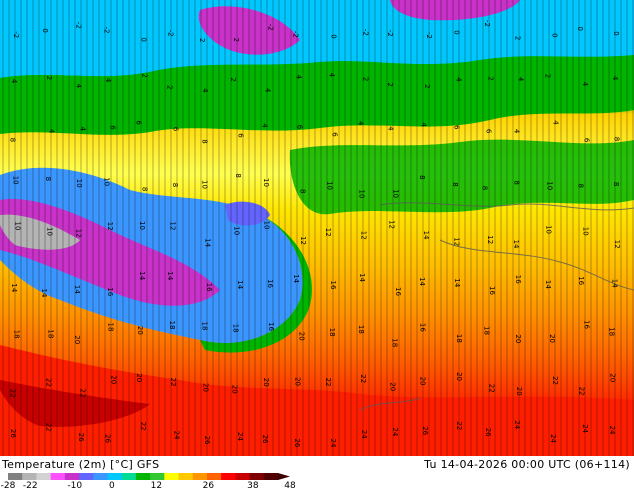 The height and width of the screenshot is (491, 634). Describe the element at coordinates (148, 464) in the screenshot. I see `model-name: GFS` at that location.